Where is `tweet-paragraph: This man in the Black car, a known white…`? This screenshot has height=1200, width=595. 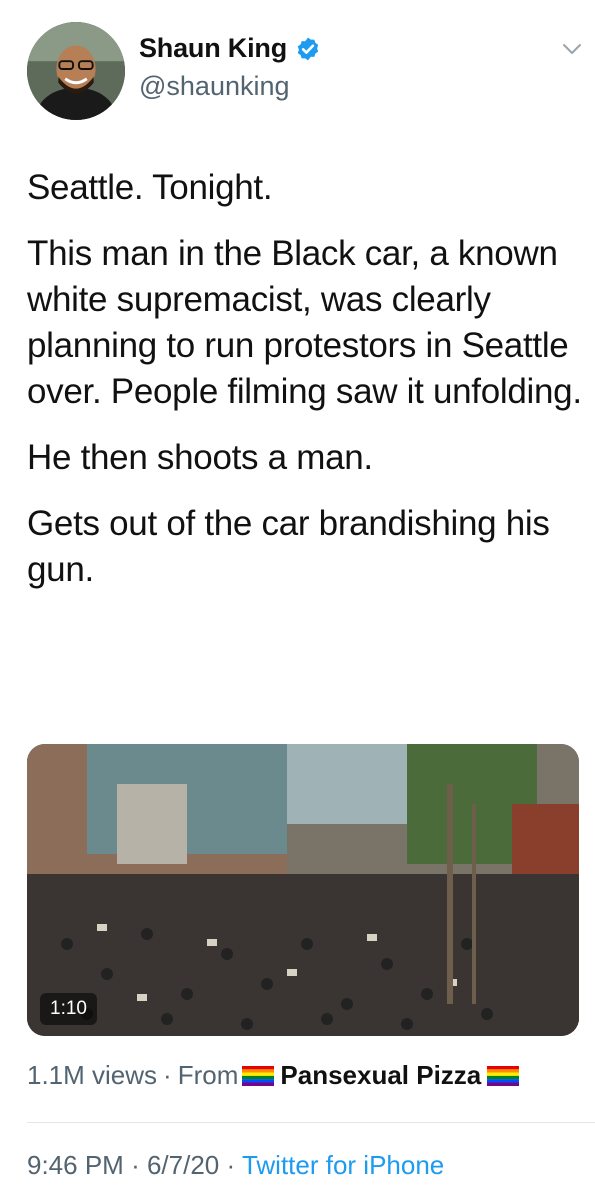 tweet-paragraph: This man in the Black car, a known white… is located at coordinates (304, 322).